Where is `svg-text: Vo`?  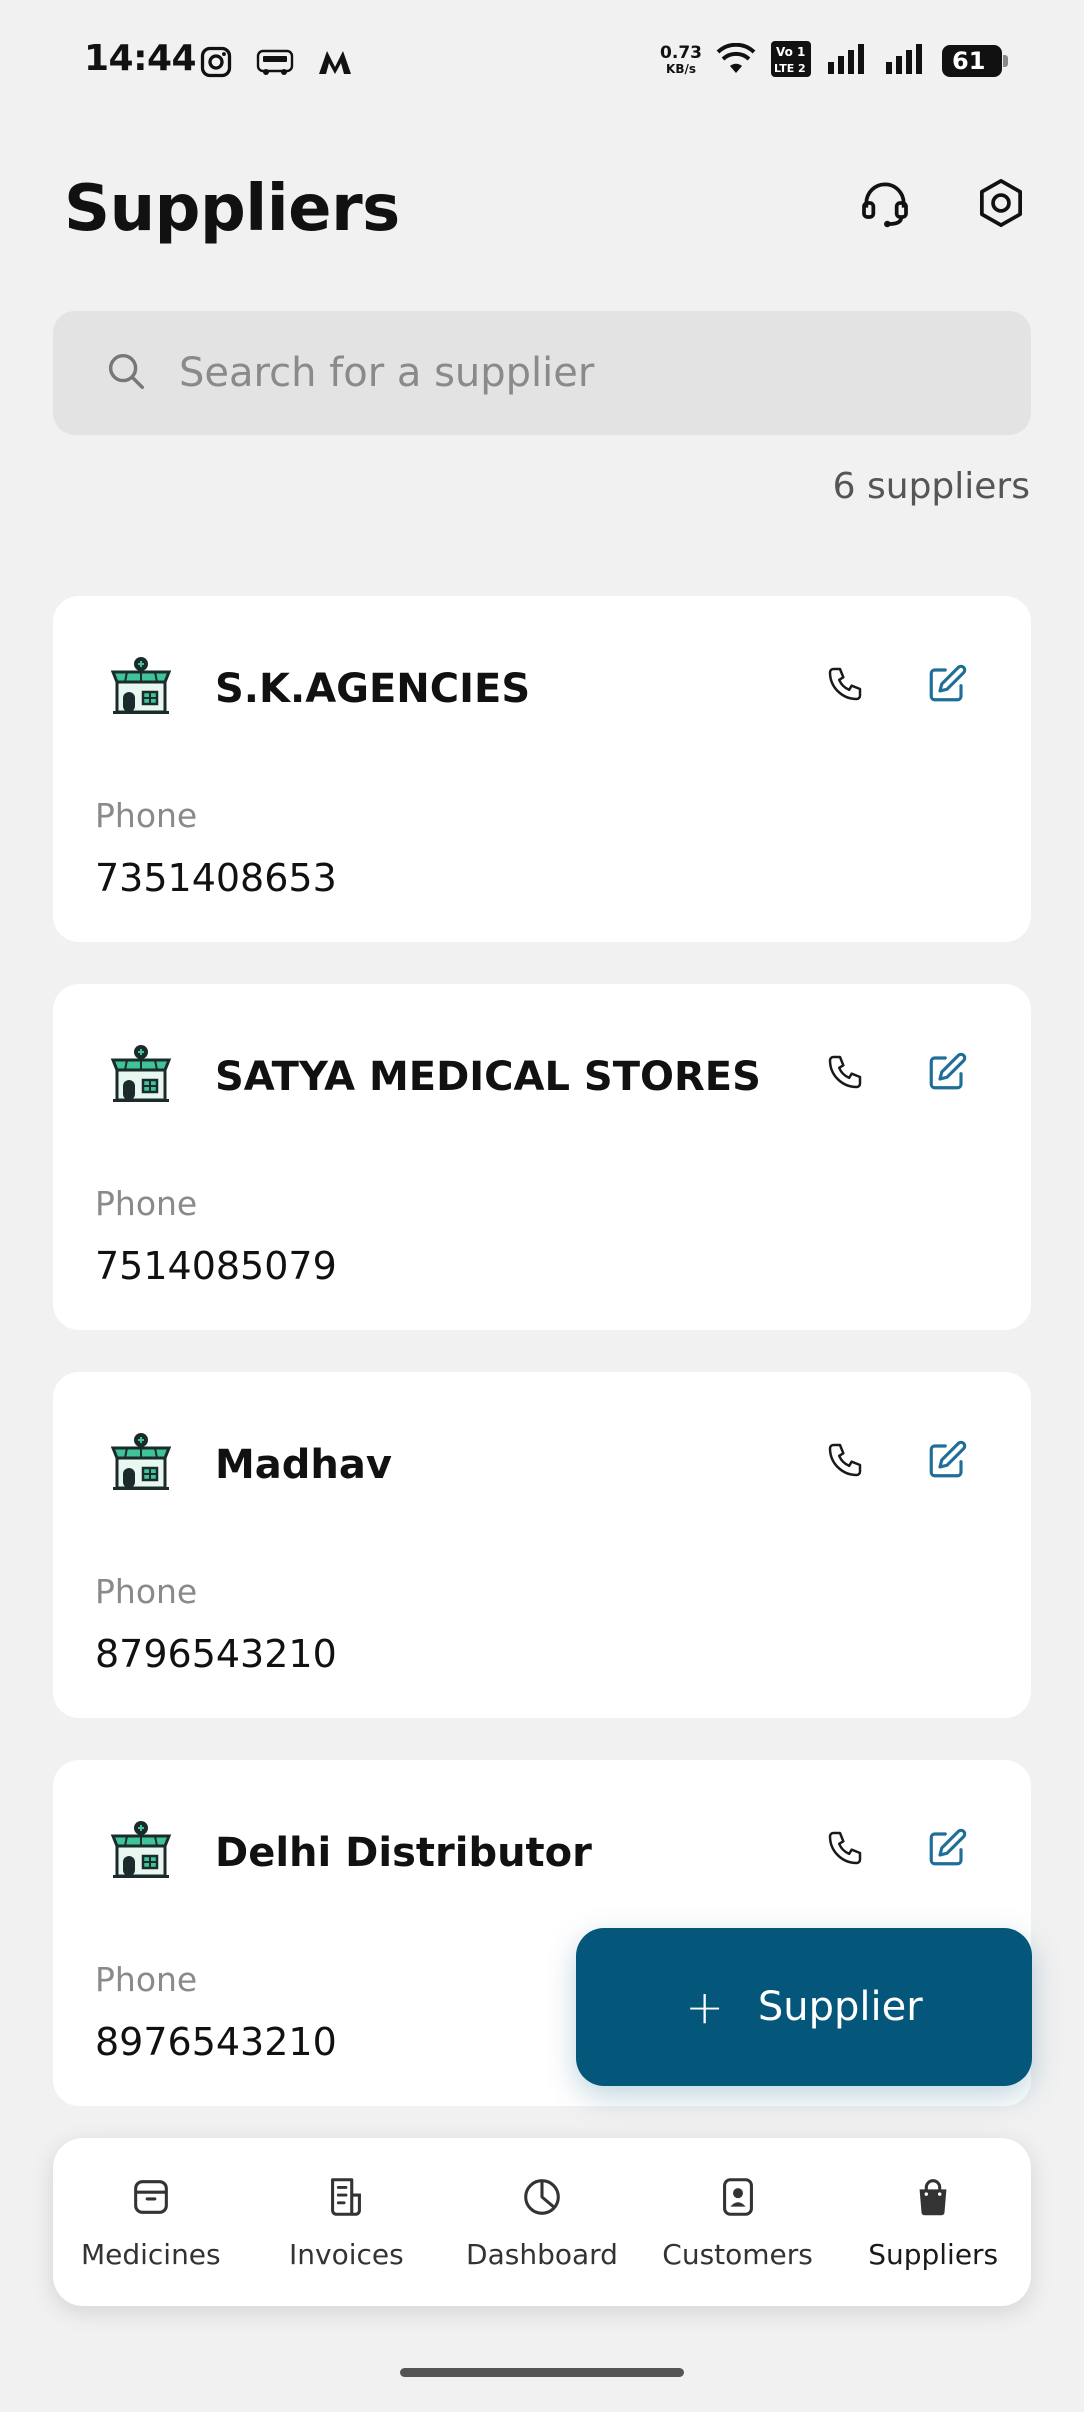
svg-text: Vo is located at coordinates (784, 52).